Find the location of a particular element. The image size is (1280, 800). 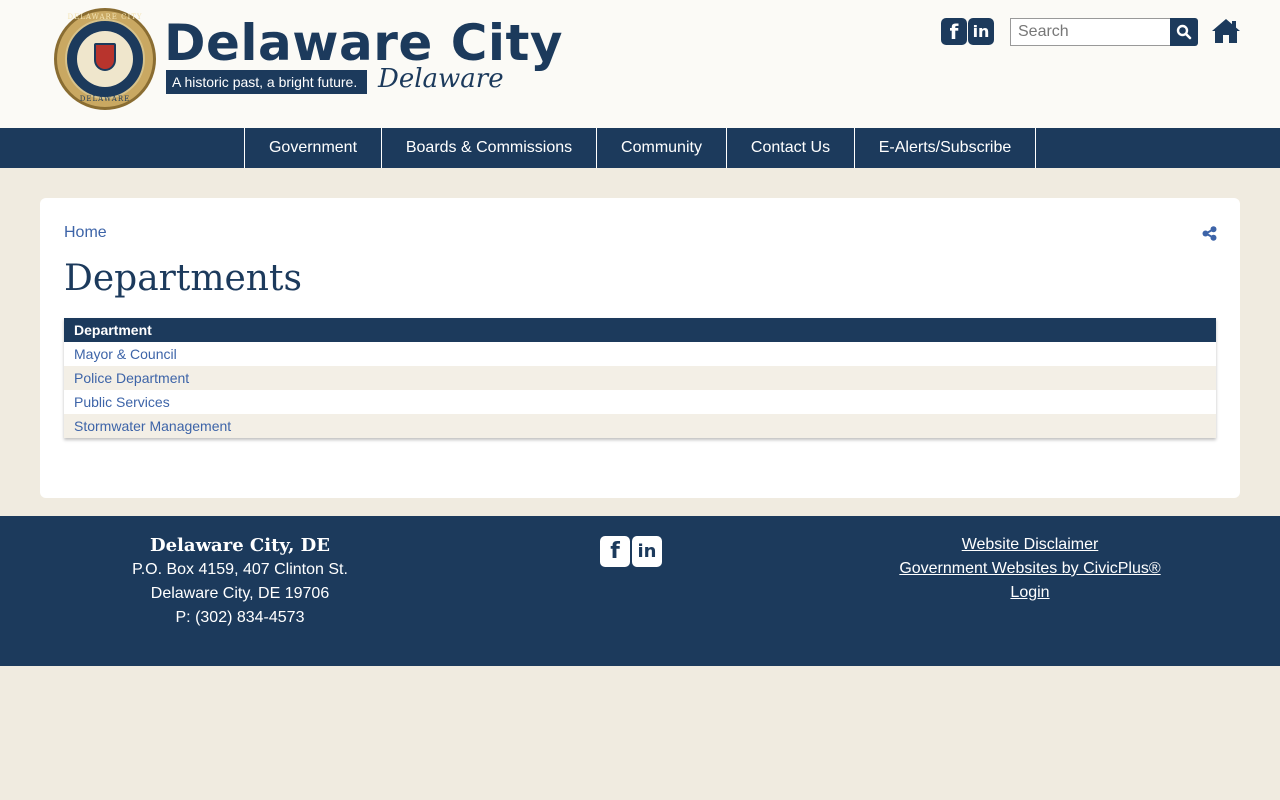

script-delaware: Delaware is located at coordinates (441, 79).